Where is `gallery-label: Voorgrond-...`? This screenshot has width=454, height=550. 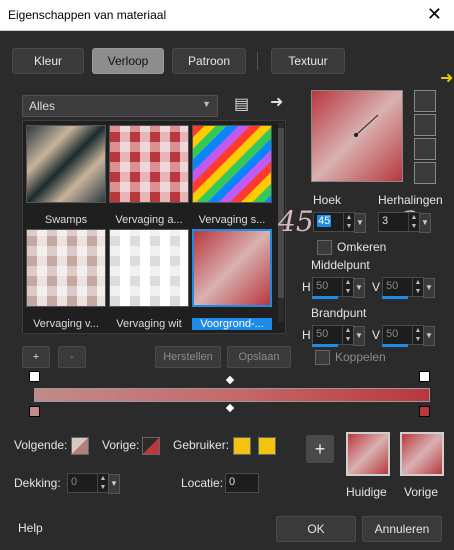
gallery-label: Voorgrond-... is located at coordinates (232, 324).